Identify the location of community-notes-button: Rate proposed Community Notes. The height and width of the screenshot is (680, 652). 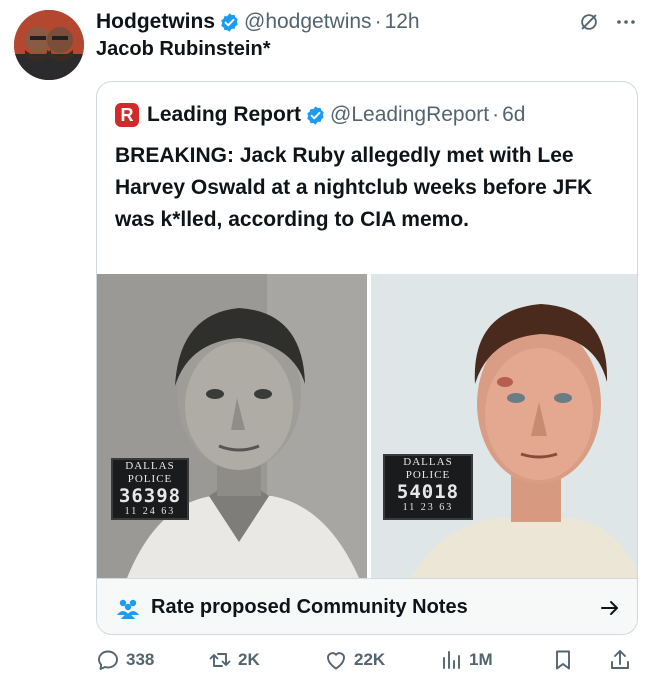
(367, 606).